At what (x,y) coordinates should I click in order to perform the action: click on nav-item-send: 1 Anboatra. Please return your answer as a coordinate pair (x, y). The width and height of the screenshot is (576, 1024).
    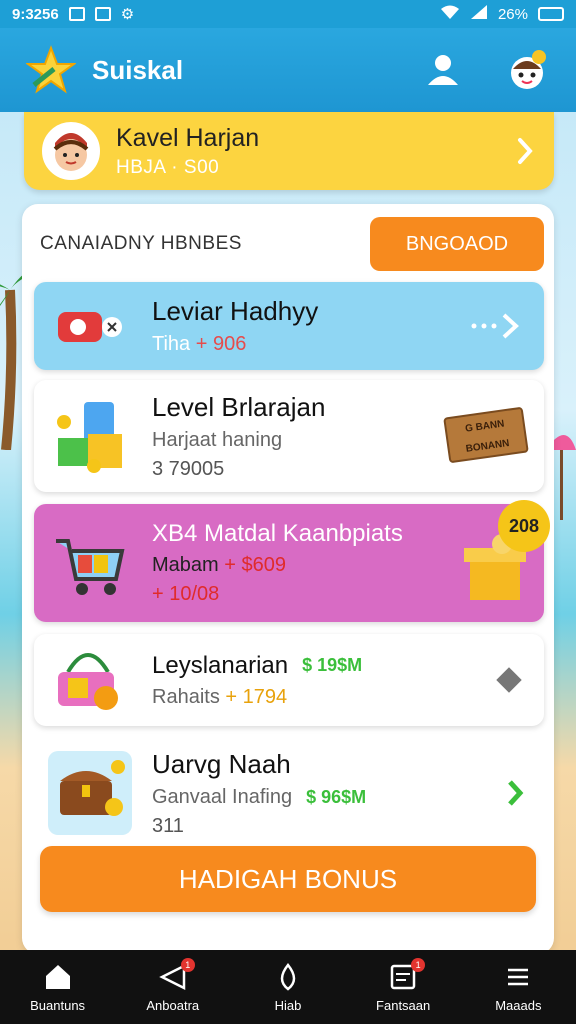
    Looking at the image, I should click on (173, 985).